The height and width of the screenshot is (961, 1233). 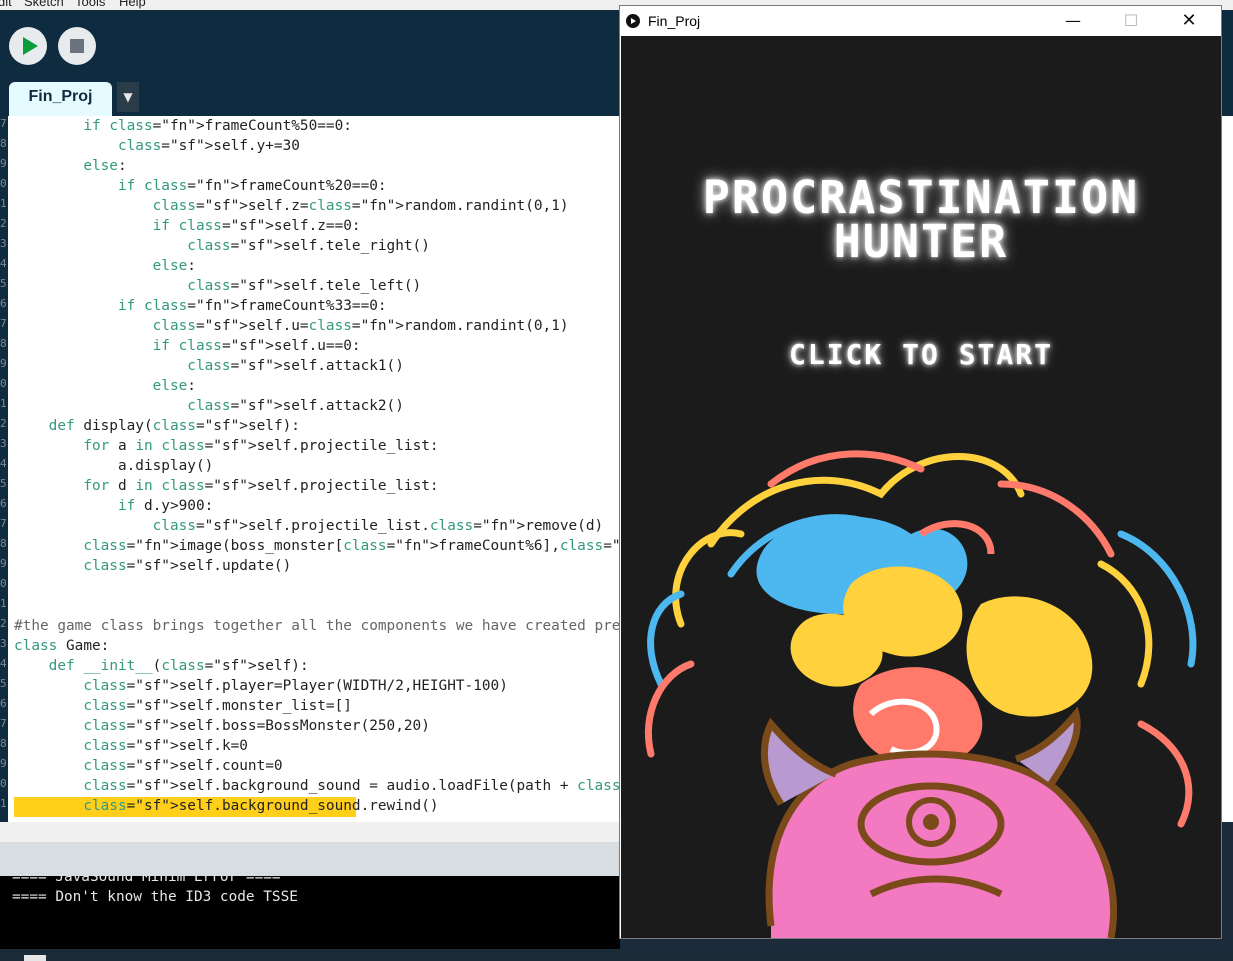 What do you see at coordinates (155, 897) in the screenshot?
I see `console-line: ==== Don't know the ID3 code TSSE` at bounding box center [155, 897].